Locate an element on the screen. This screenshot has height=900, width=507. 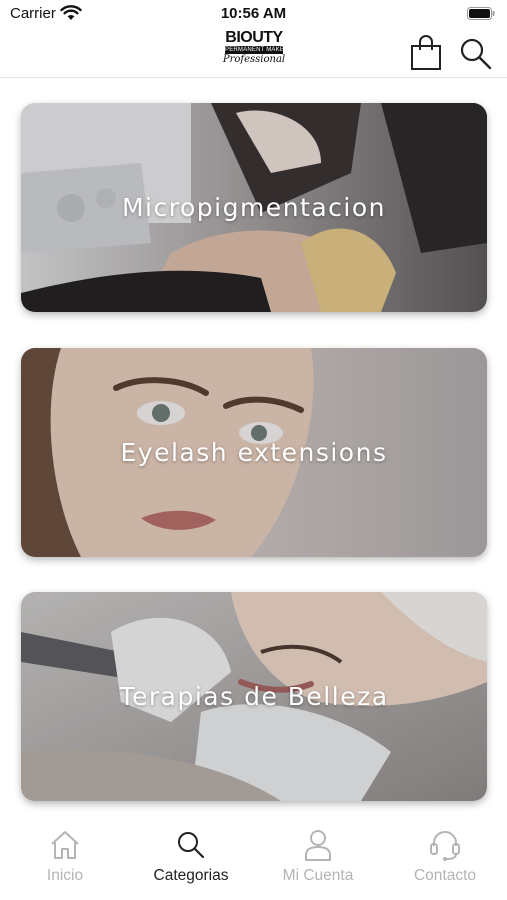
headset-icon is located at coordinates (445, 846).